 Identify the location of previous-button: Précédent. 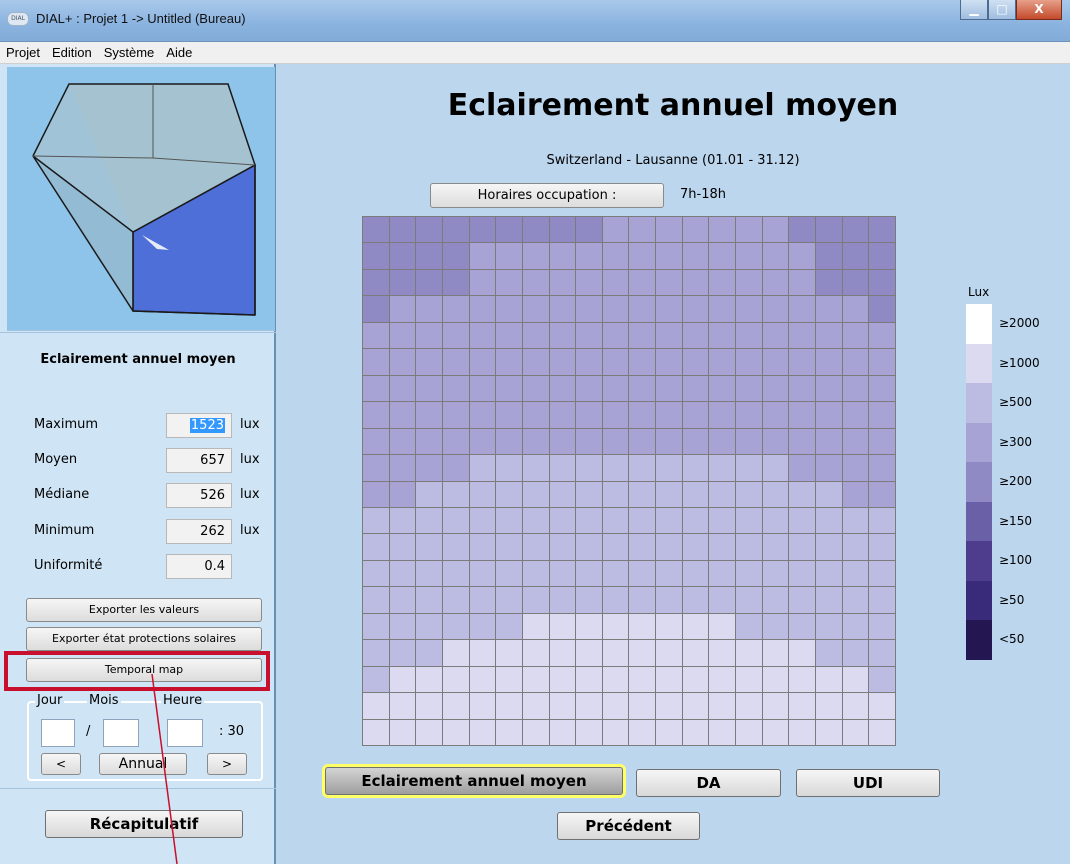
(628, 826).